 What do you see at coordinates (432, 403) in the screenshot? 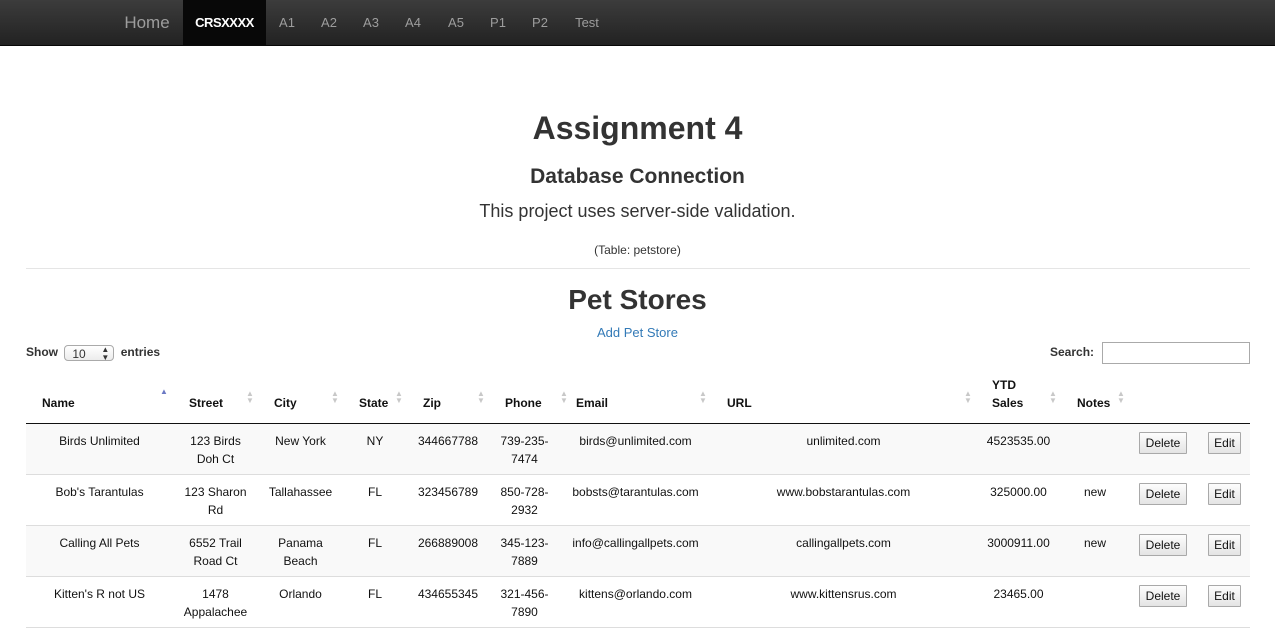
I see `column-header-zip: Zip` at bounding box center [432, 403].